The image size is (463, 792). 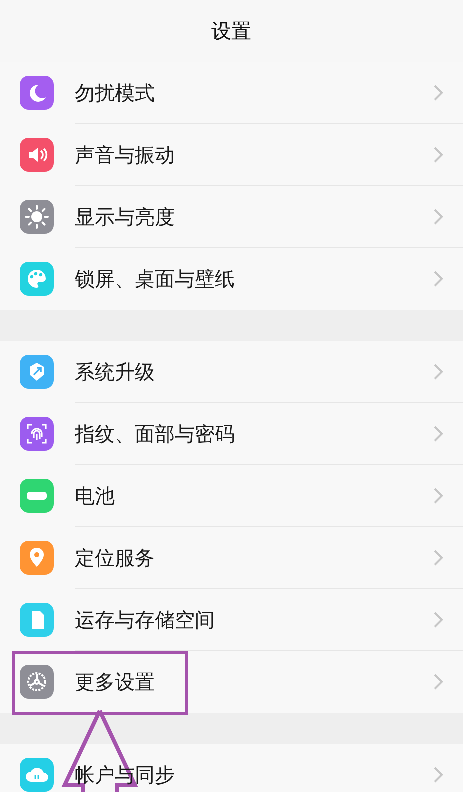 I want to click on settings-item: 定位服务, so click(x=254, y=558).